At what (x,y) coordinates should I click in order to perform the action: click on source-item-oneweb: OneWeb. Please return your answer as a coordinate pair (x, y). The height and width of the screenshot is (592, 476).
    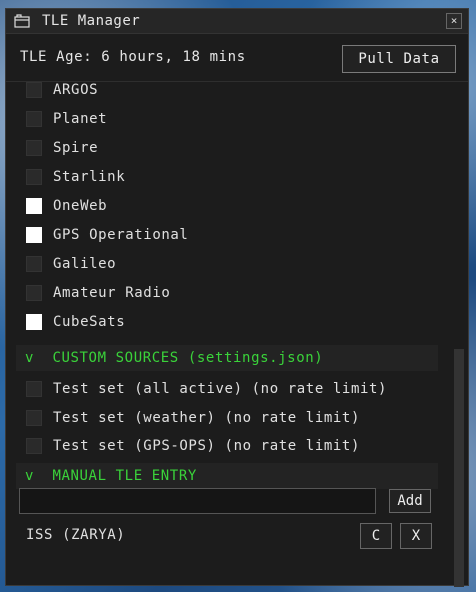
    Looking at the image, I should click on (66, 206).